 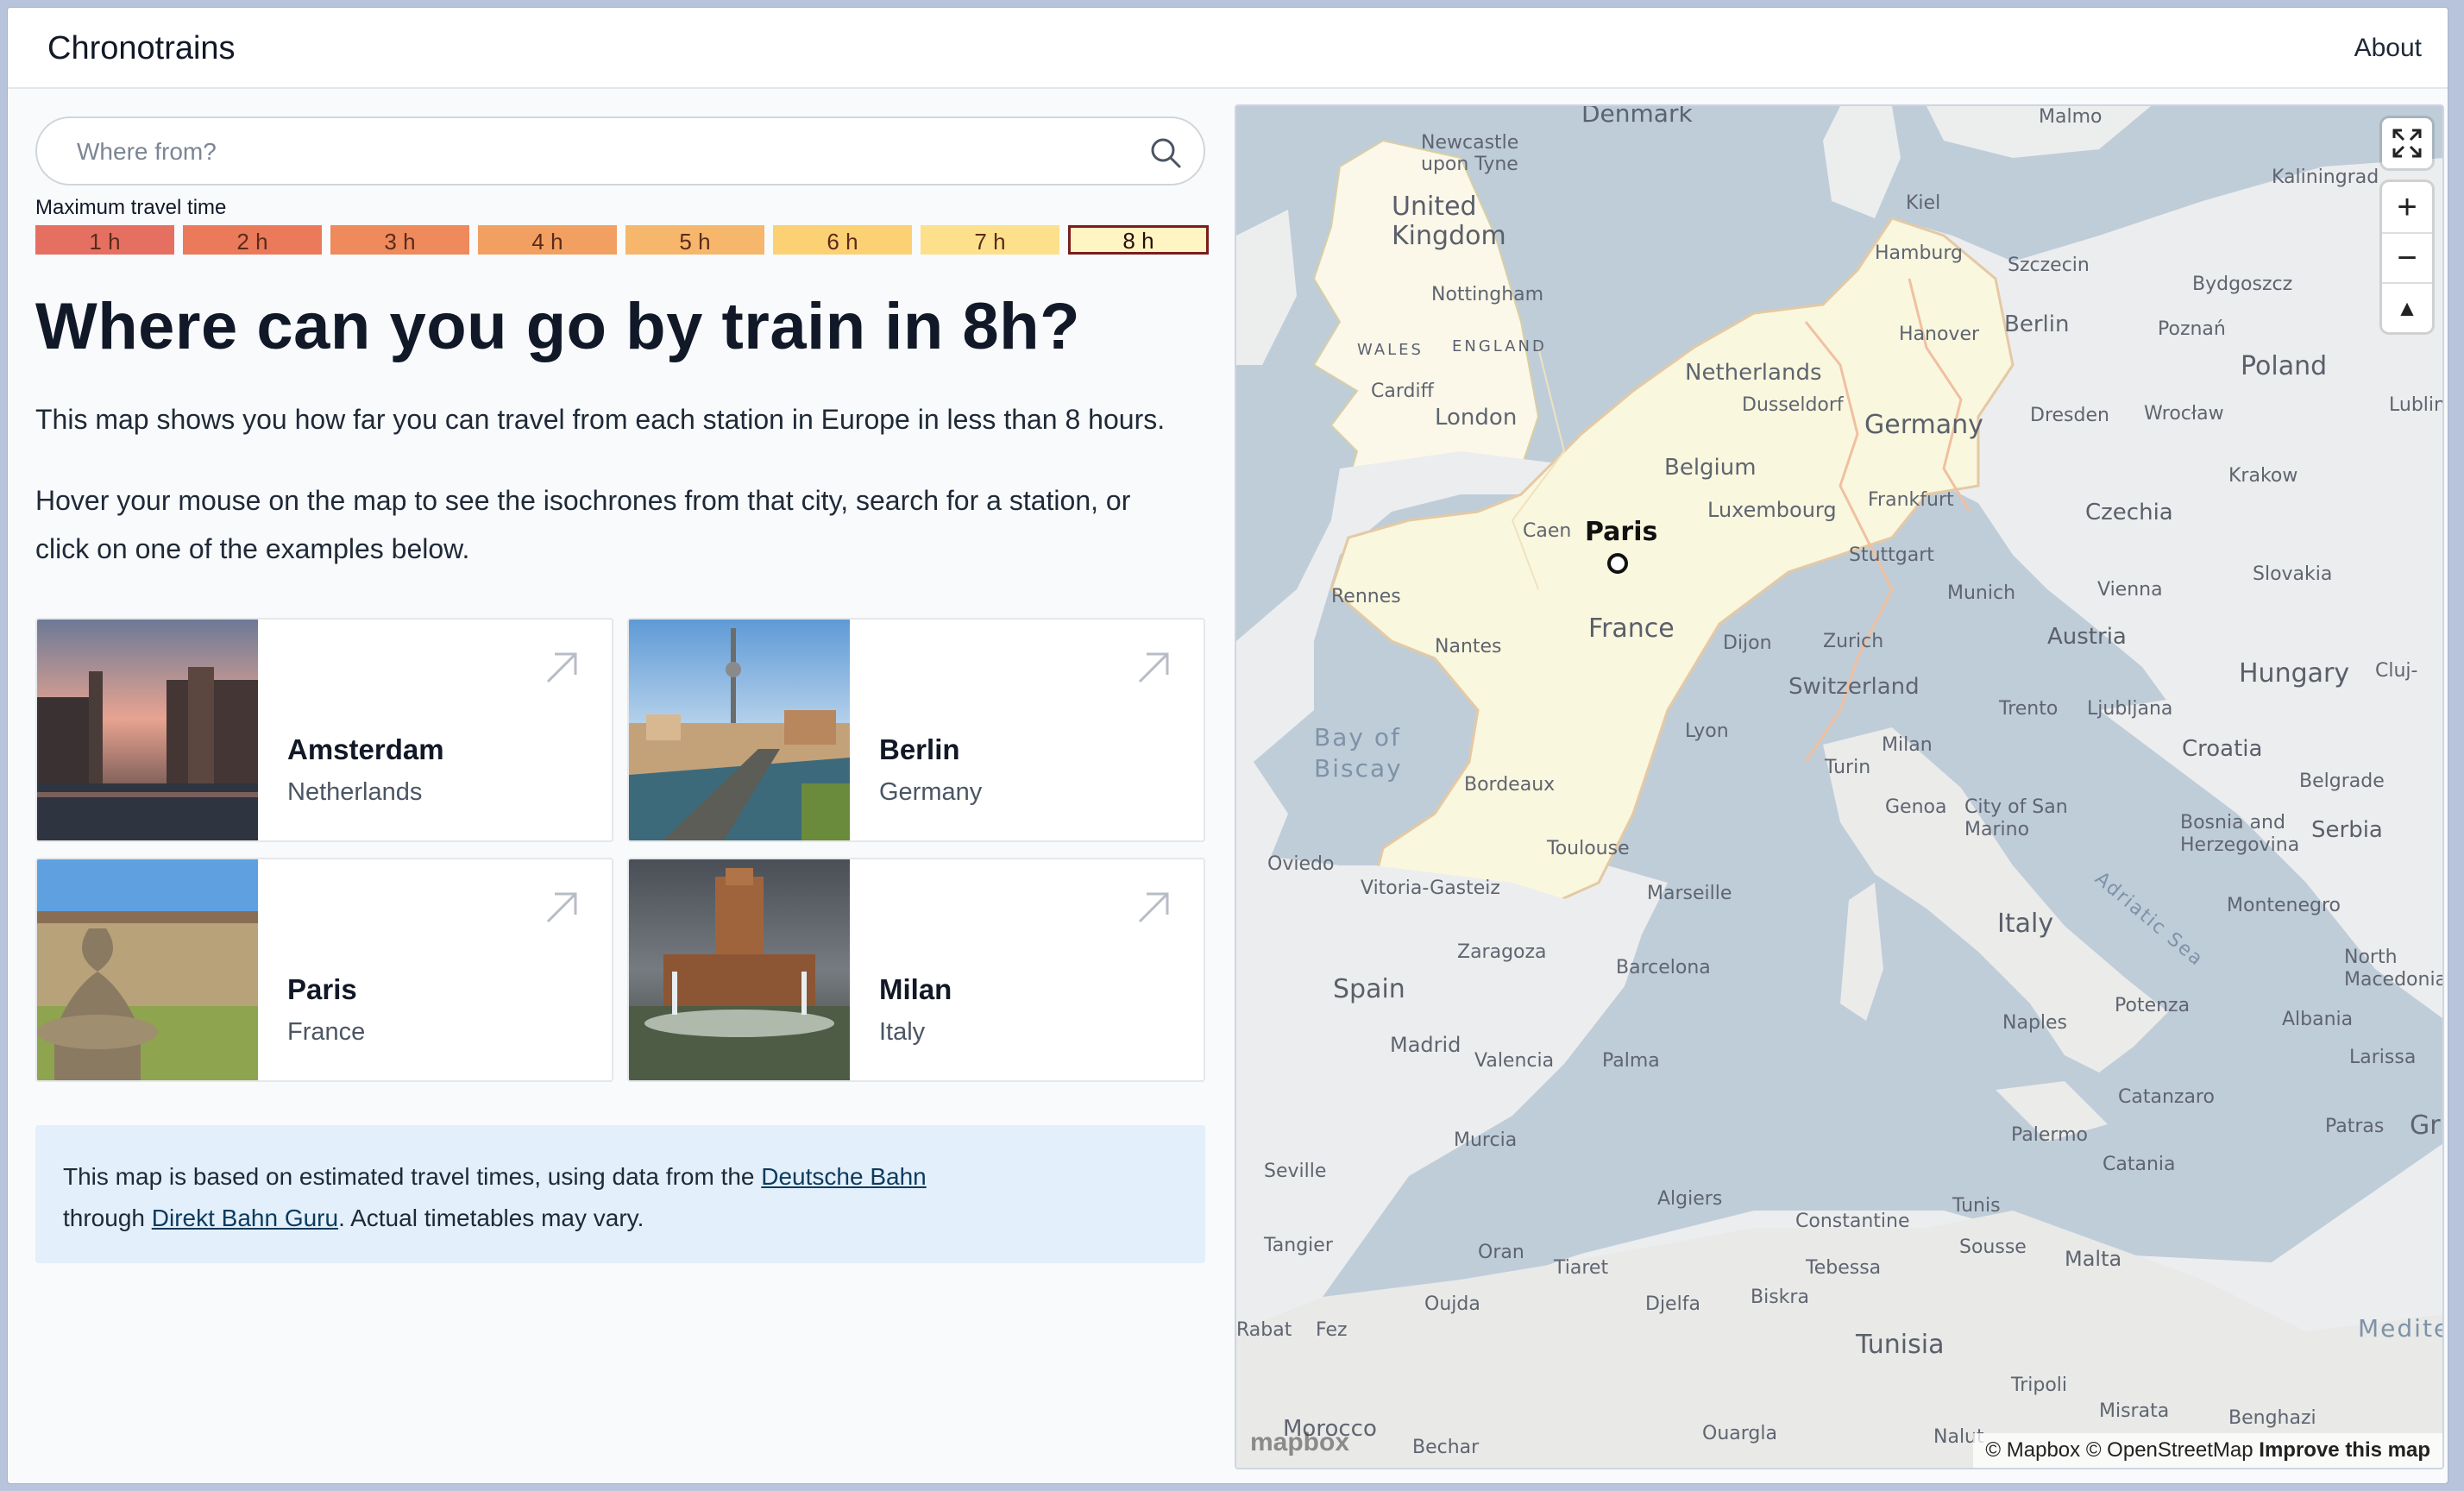 I want to click on deutsche-bahn-link: Deutsche Bahn, so click(x=844, y=1176).